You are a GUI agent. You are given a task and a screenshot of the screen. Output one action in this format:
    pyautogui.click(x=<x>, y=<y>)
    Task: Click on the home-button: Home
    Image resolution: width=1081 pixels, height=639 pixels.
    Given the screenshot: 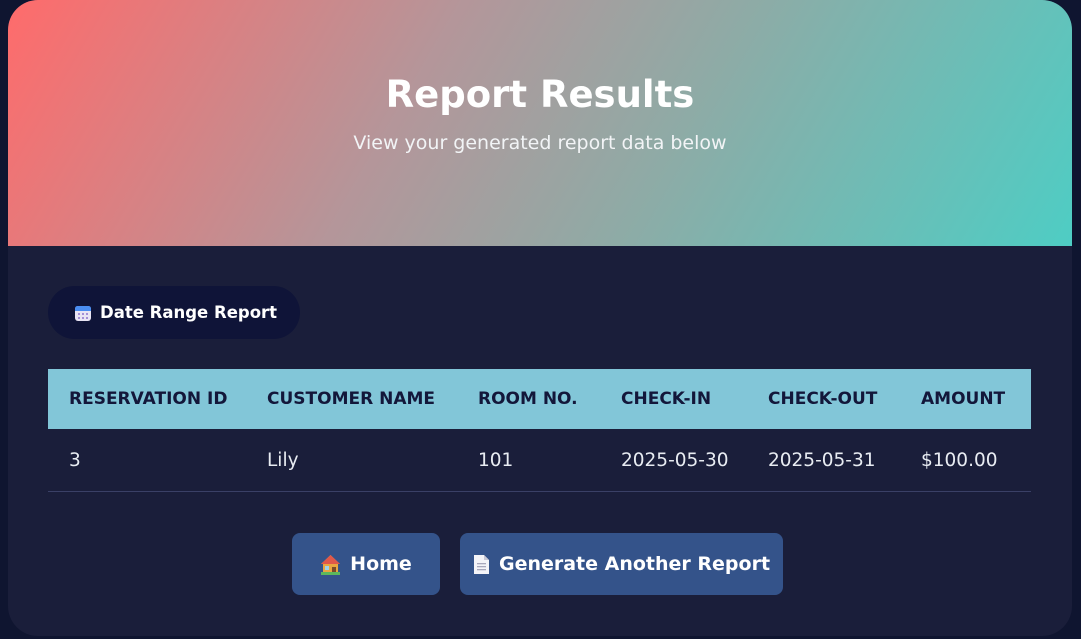 What is the action you would take?
    pyautogui.click(x=366, y=564)
    